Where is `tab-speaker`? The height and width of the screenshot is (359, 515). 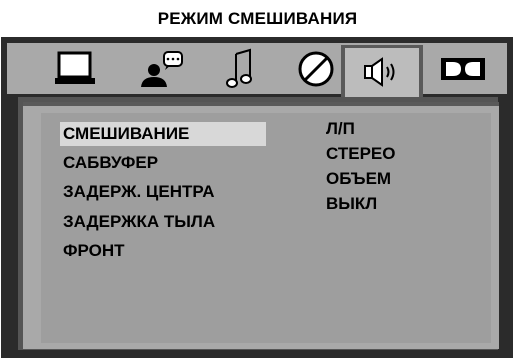
tab-speaker is located at coordinates (382, 75).